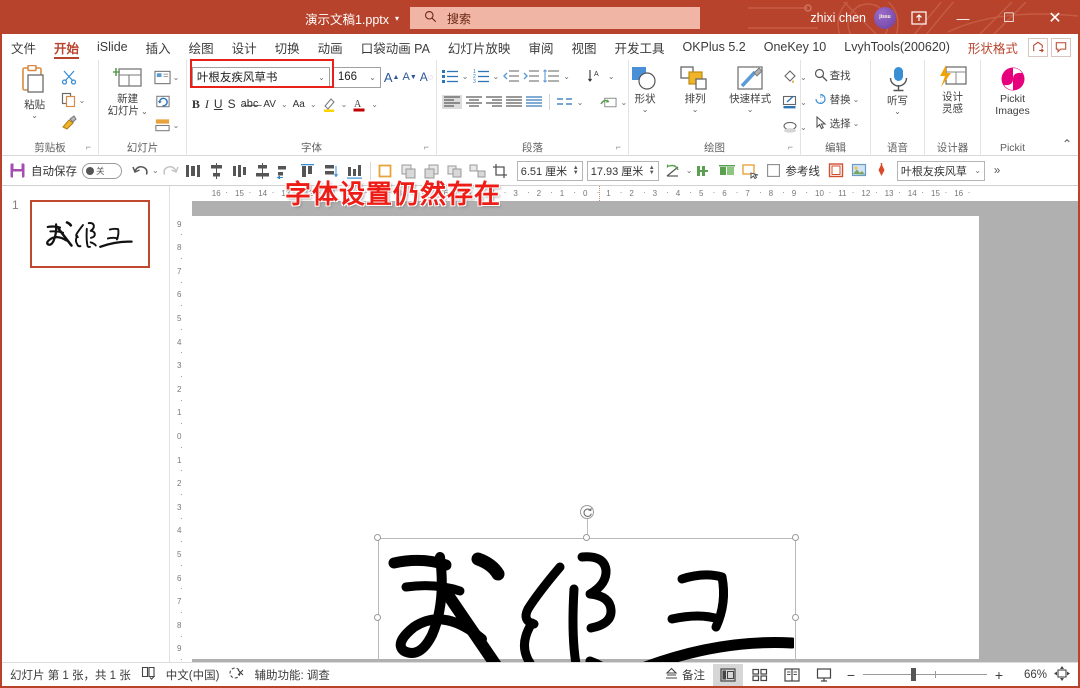 The width and height of the screenshot is (1080, 688). What do you see at coordinates (913, 674) in the screenshot?
I see `zoom-slider-handle` at bounding box center [913, 674].